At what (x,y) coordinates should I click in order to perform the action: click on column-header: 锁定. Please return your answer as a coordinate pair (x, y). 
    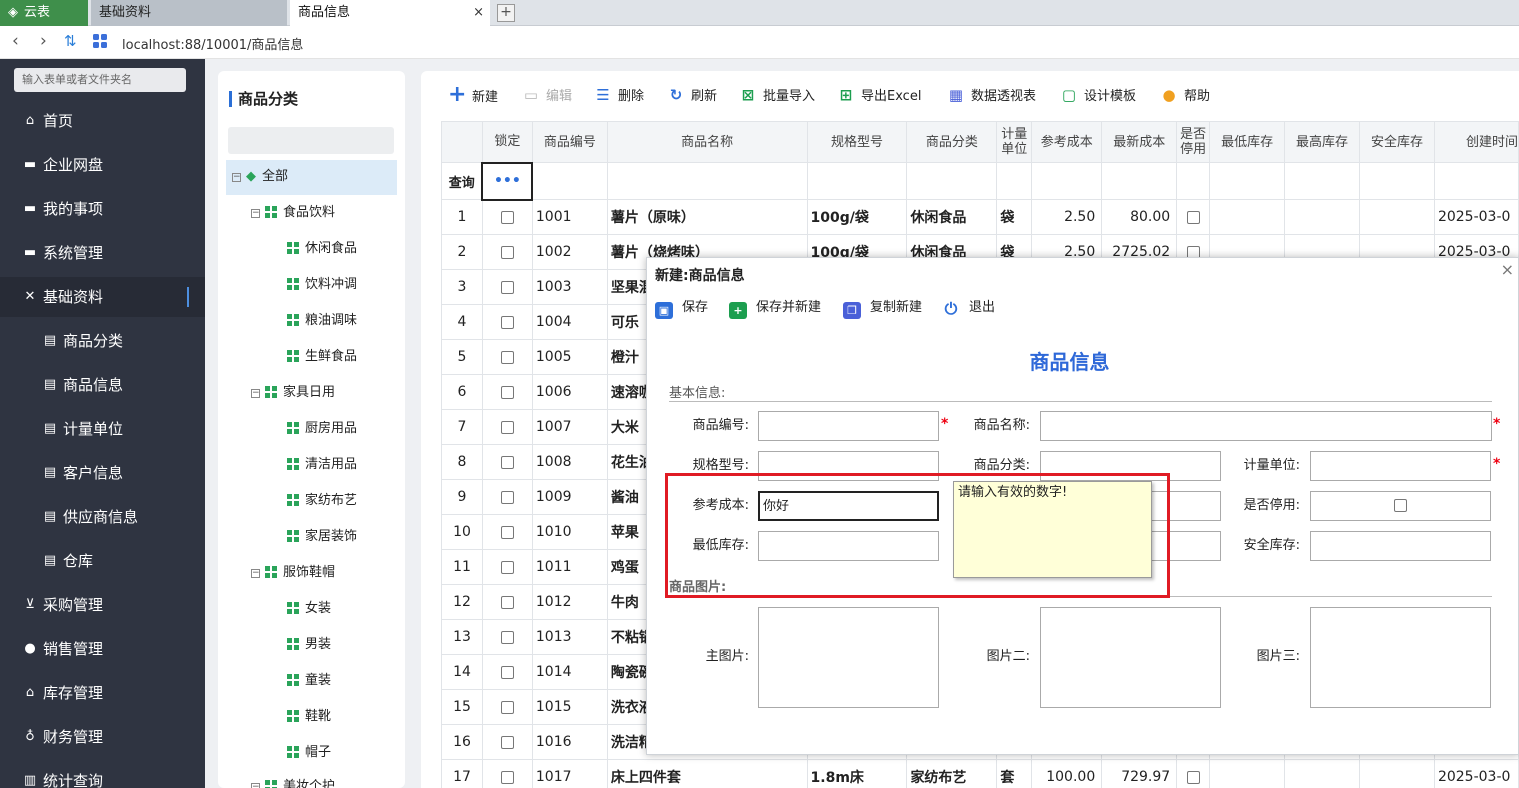
    Looking at the image, I should click on (507, 142).